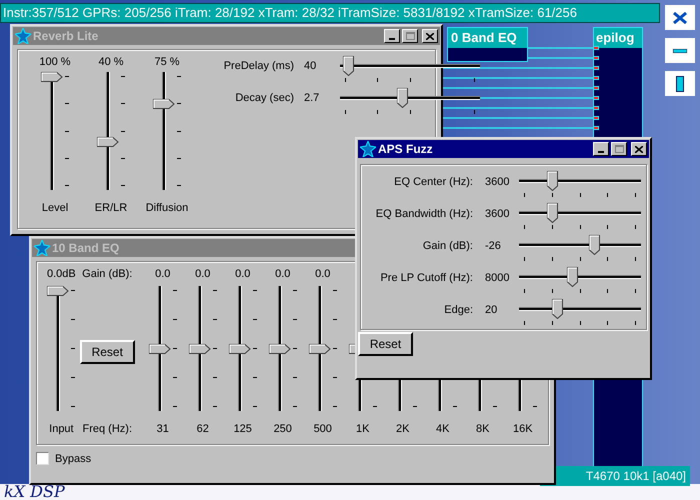 This screenshot has height=500, width=700. What do you see at coordinates (363, 429) in the screenshot?
I see `band-frequency: 1K` at bounding box center [363, 429].